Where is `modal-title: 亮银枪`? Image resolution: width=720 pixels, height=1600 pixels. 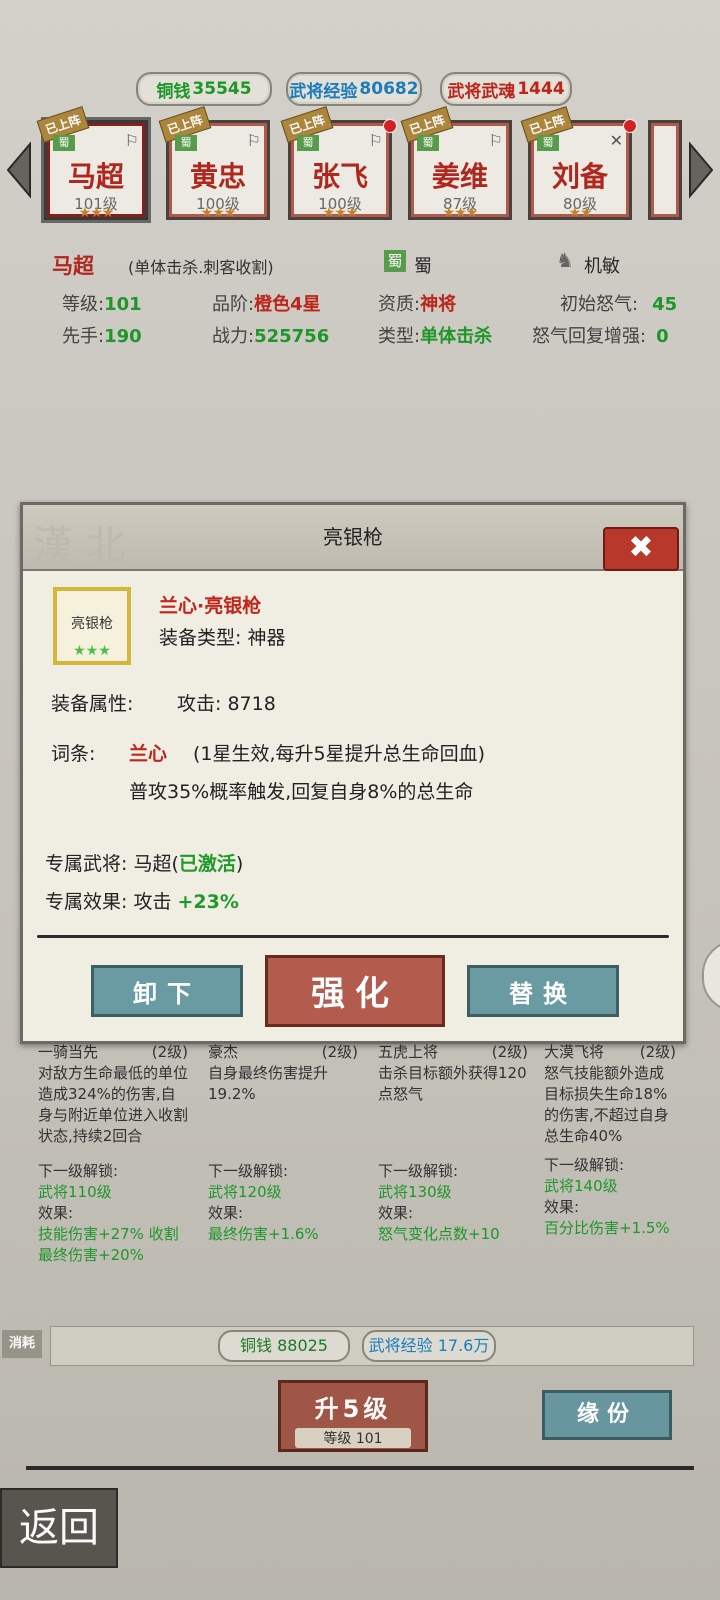 modal-title: 亮银枪 is located at coordinates (353, 537).